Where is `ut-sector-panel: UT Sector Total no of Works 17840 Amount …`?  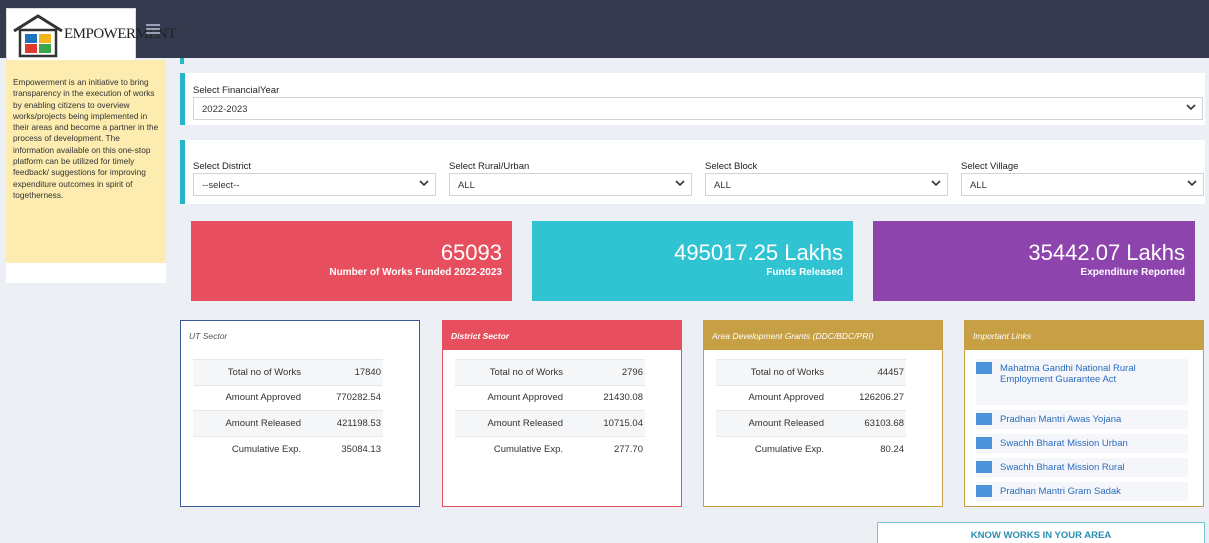 ut-sector-panel: UT Sector Total no of Works 17840 Amount … is located at coordinates (300, 413).